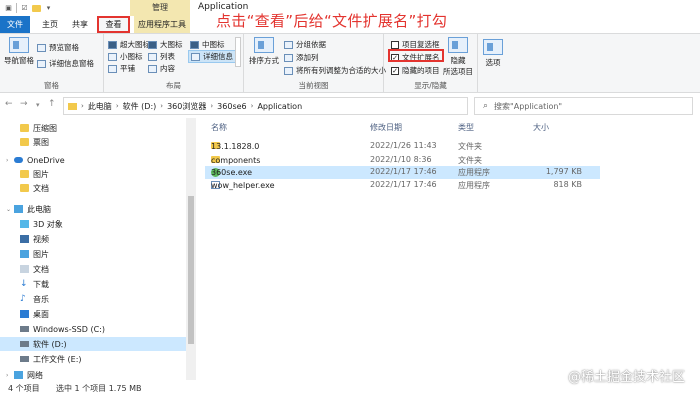 Image resolution: width=700 pixels, height=396 pixels. Describe the element at coordinates (93, 142) in the screenshot. I see `nav-item-piaotu: 票图` at that location.